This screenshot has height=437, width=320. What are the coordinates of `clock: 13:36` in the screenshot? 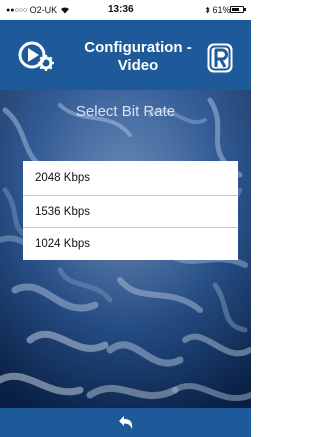 It's located at (121, 9).